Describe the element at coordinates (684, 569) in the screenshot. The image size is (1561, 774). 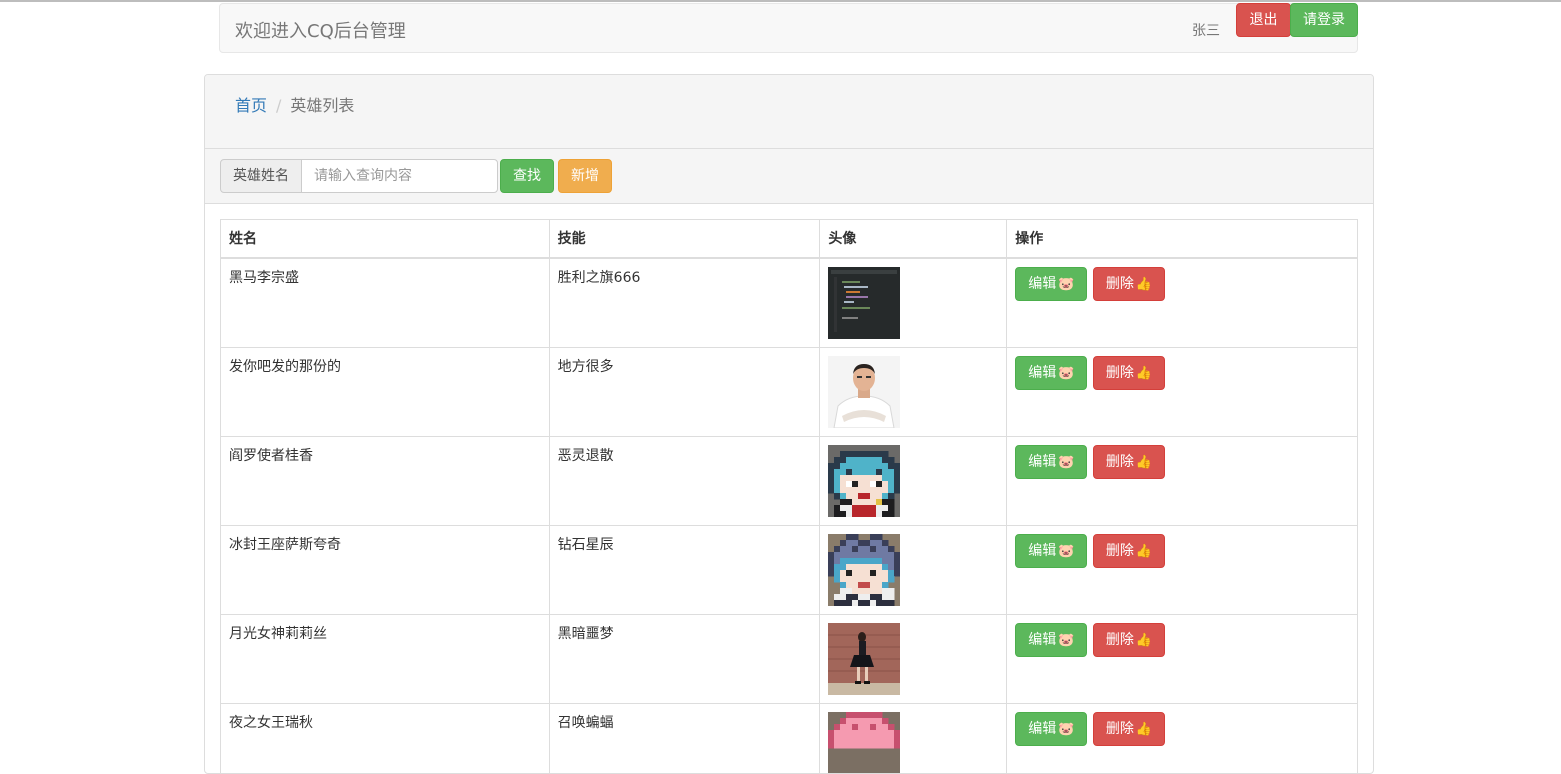
I see `hero-skill-cell: 钻石星辰` at that location.